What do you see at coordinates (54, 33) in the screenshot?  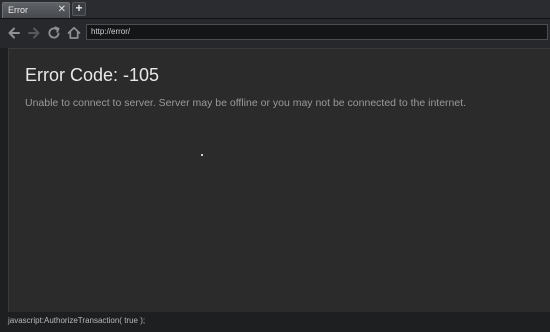 I see `reload-icon` at bounding box center [54, 33].